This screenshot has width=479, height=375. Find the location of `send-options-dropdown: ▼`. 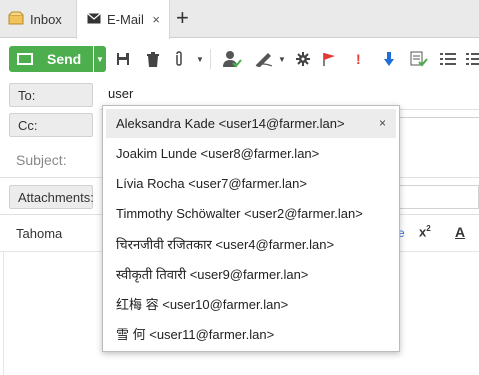

send-options-dropdown: ▼ is located at coordinates (100, 59).